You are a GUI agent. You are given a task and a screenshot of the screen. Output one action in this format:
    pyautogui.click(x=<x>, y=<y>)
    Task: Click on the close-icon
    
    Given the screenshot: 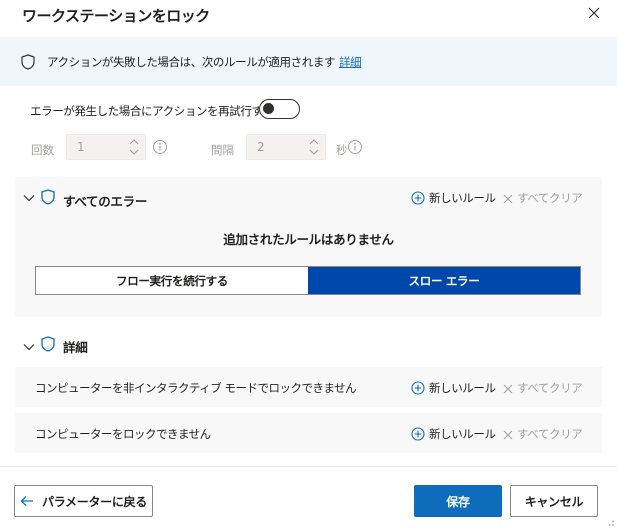 What is the action you would take?
    pyautogui.click(x=594, y=13)
    